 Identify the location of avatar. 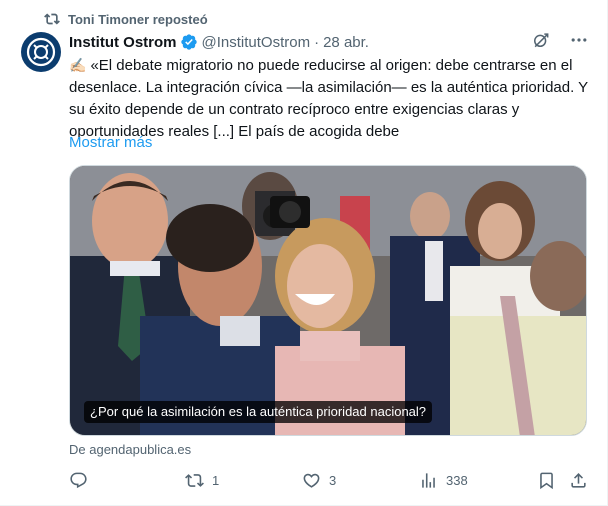
(41, 52).